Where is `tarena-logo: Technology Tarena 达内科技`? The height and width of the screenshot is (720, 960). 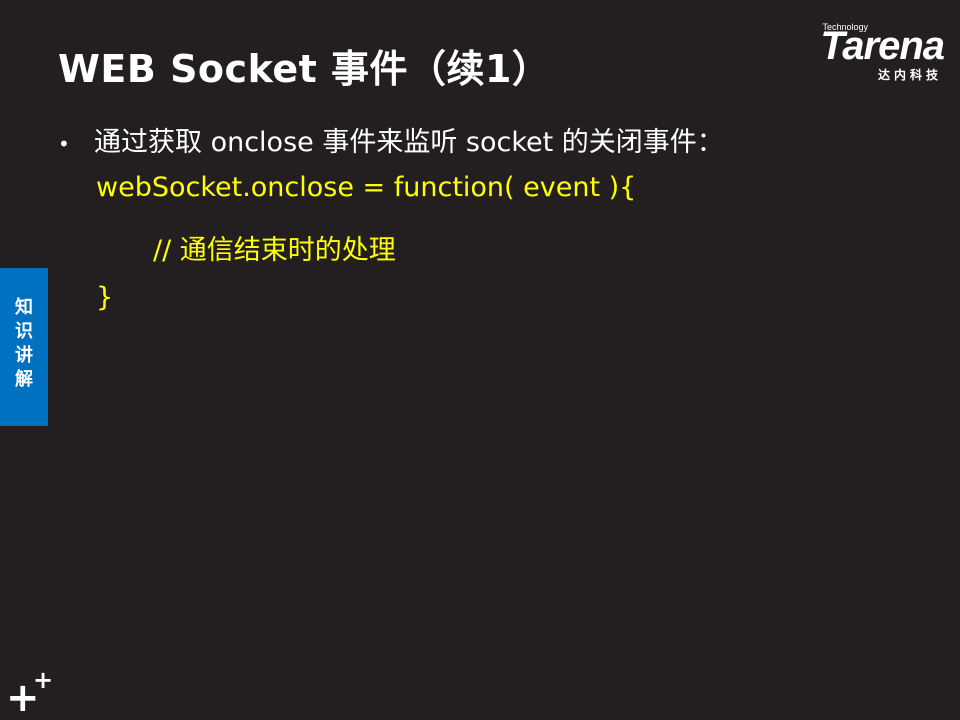 tarena-logo: Technology Tarena 达内科技 is located at coordinates (862, 53).